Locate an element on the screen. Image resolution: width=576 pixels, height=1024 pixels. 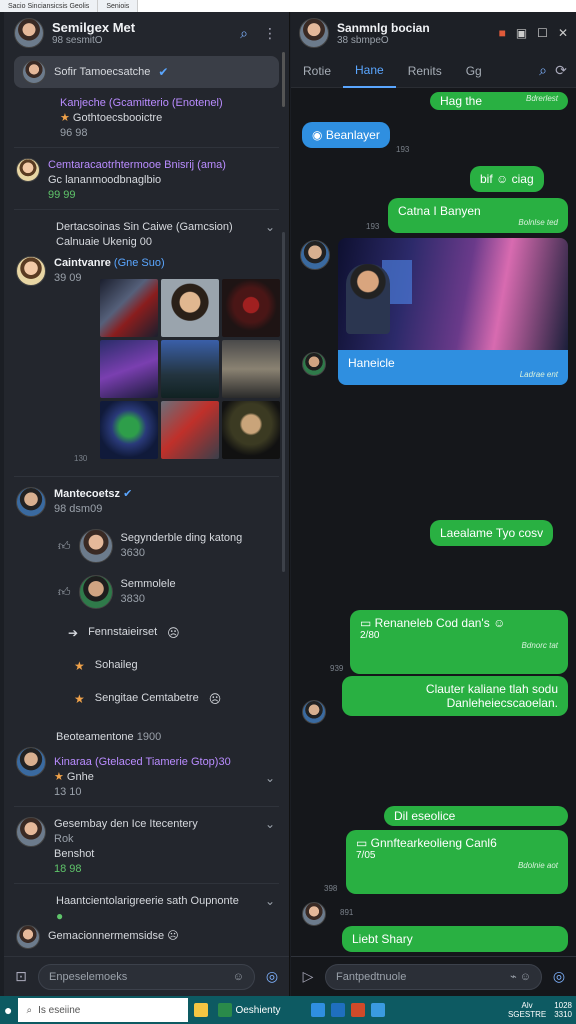
restore-icon: ☐ is located at coordinates (542, 33).